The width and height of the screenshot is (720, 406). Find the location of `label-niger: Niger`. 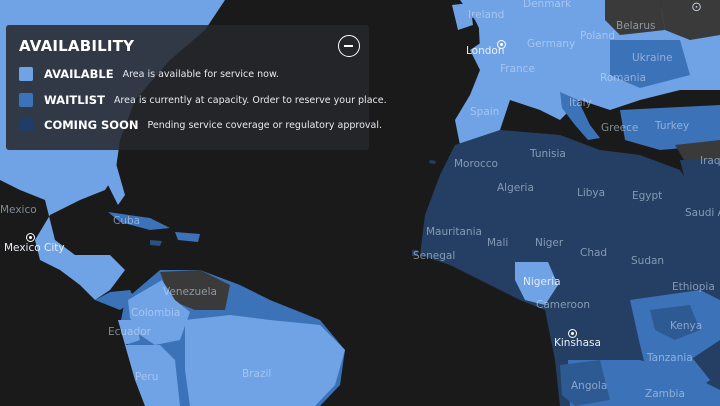

label-niger: Niger is located at coordinates (549, 243).